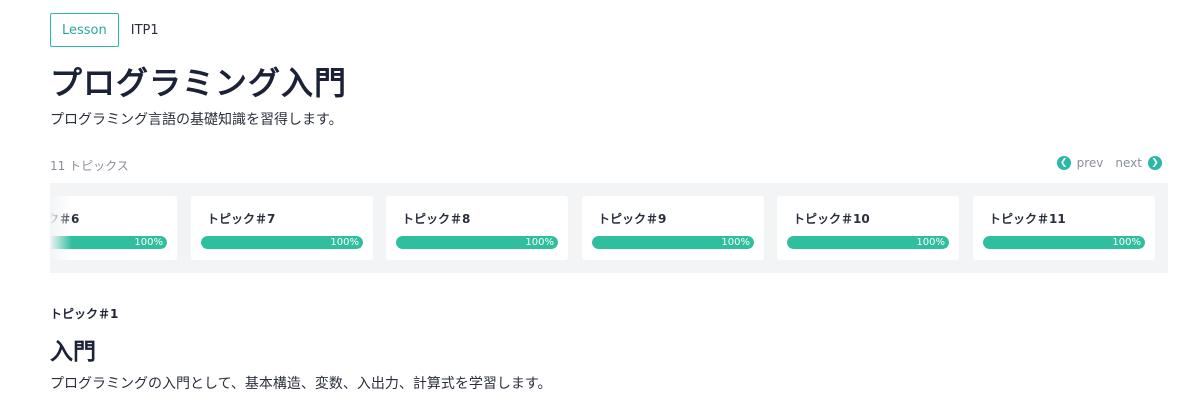  What do you see at coordinates (1090, 163) in the screenshot?
I see `prev-label: prev` at bounding box center [1090, 163].